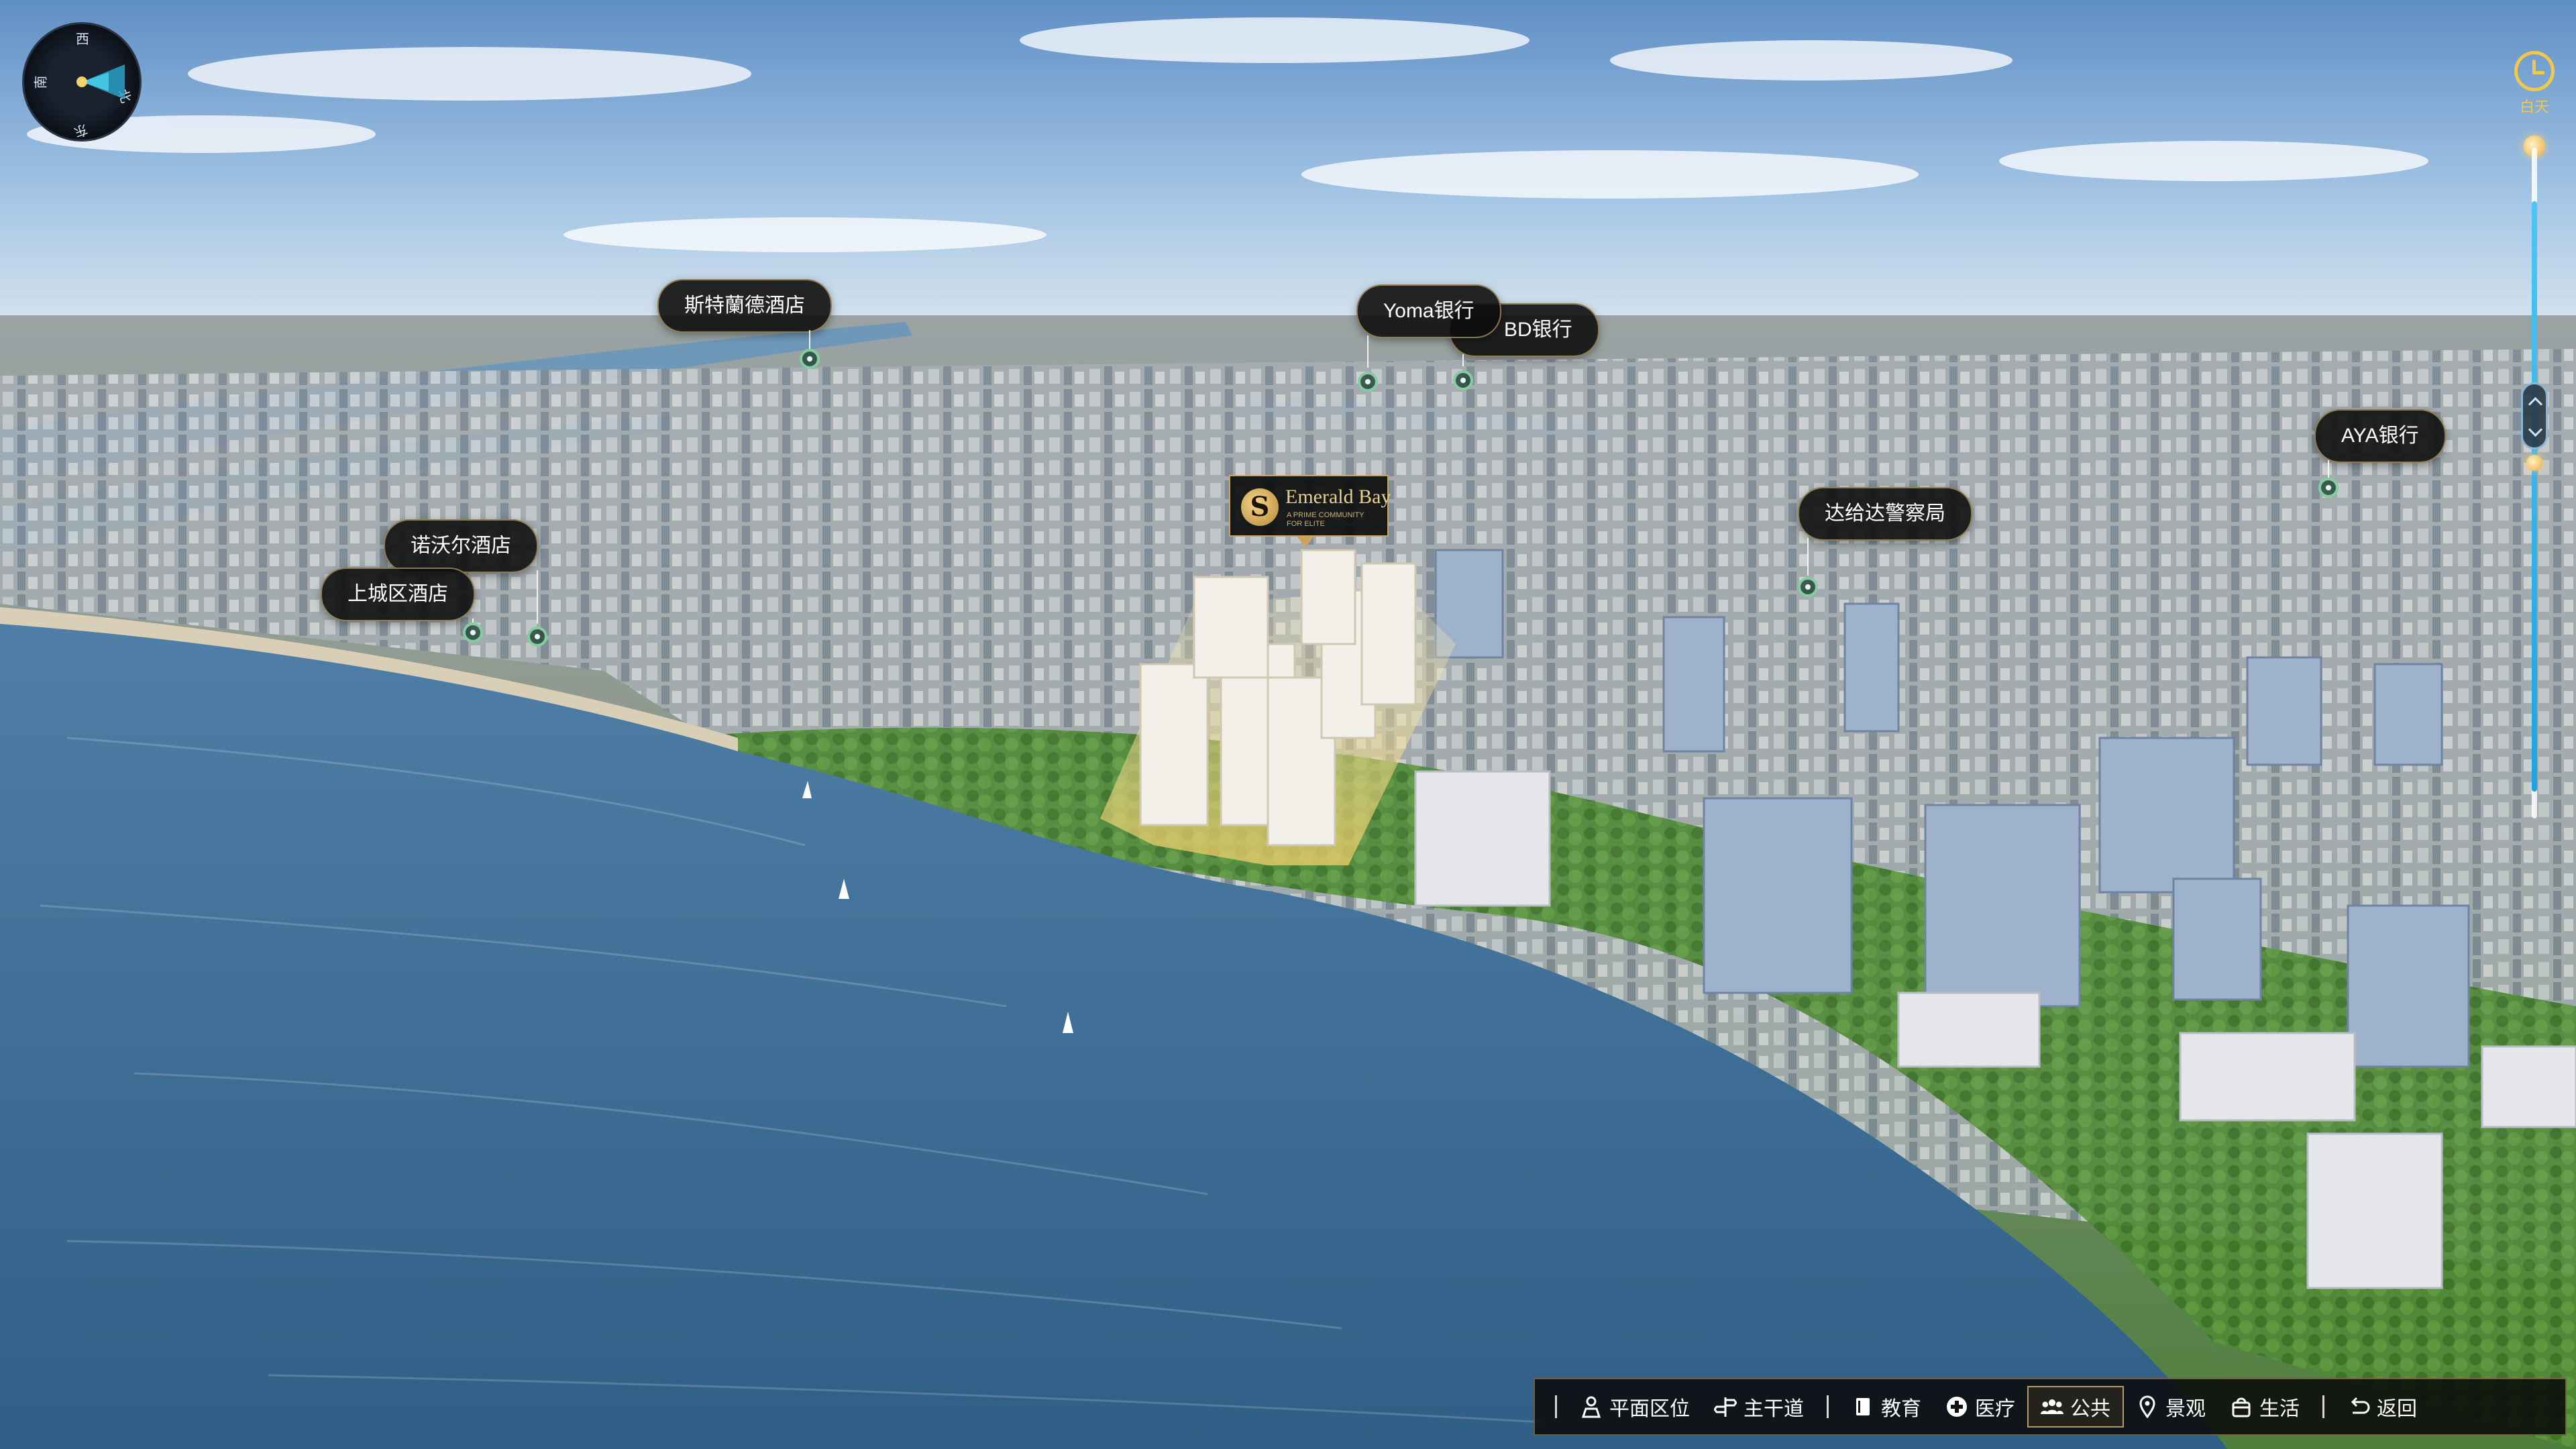 This screenshot has width=2576, height=1449. Describe the element at coordinates (1773, 1409) in the screenshot. I see `toolbar-label: 主干道` at that location.